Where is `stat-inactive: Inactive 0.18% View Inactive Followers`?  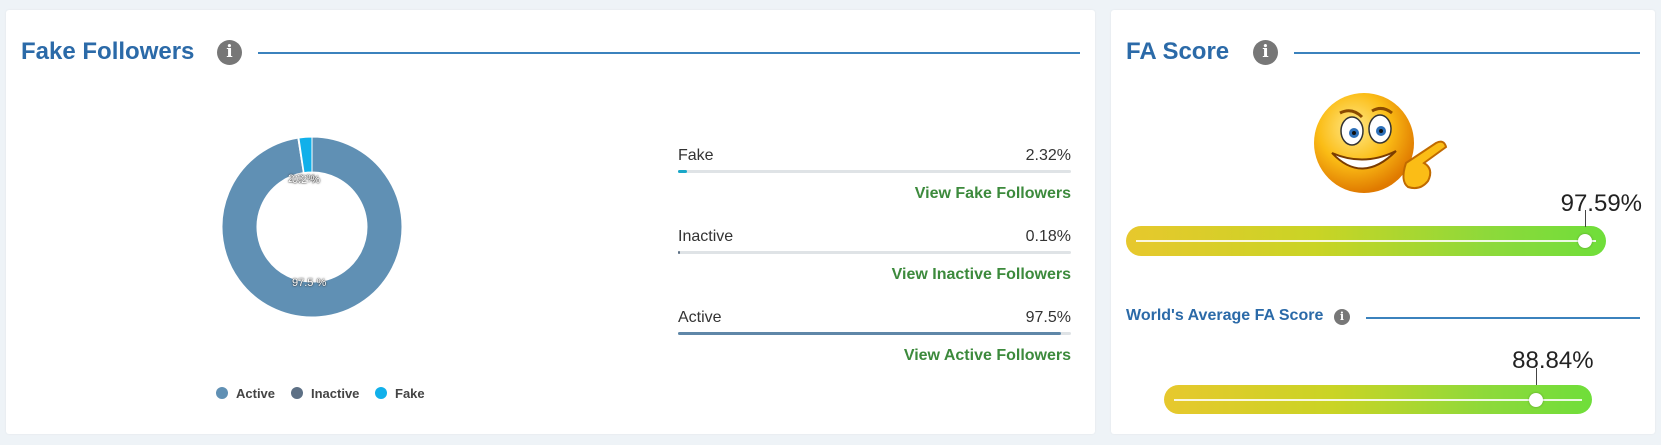
stat-inactive: Inactive 0.18% View Inactive Followers is located at coordinates (874, 263).